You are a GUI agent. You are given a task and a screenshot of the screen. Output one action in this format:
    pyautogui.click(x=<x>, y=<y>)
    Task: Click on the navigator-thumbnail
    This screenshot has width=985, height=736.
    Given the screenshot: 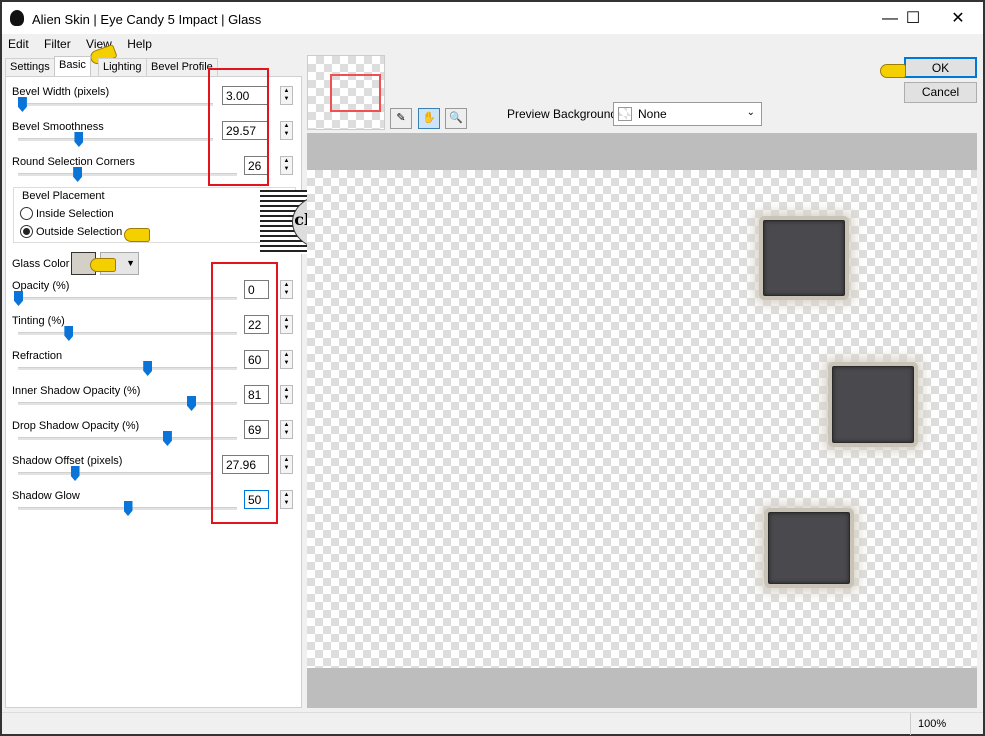 What is the action you would take?
    pyautogui.click(x=346, y=92)
    